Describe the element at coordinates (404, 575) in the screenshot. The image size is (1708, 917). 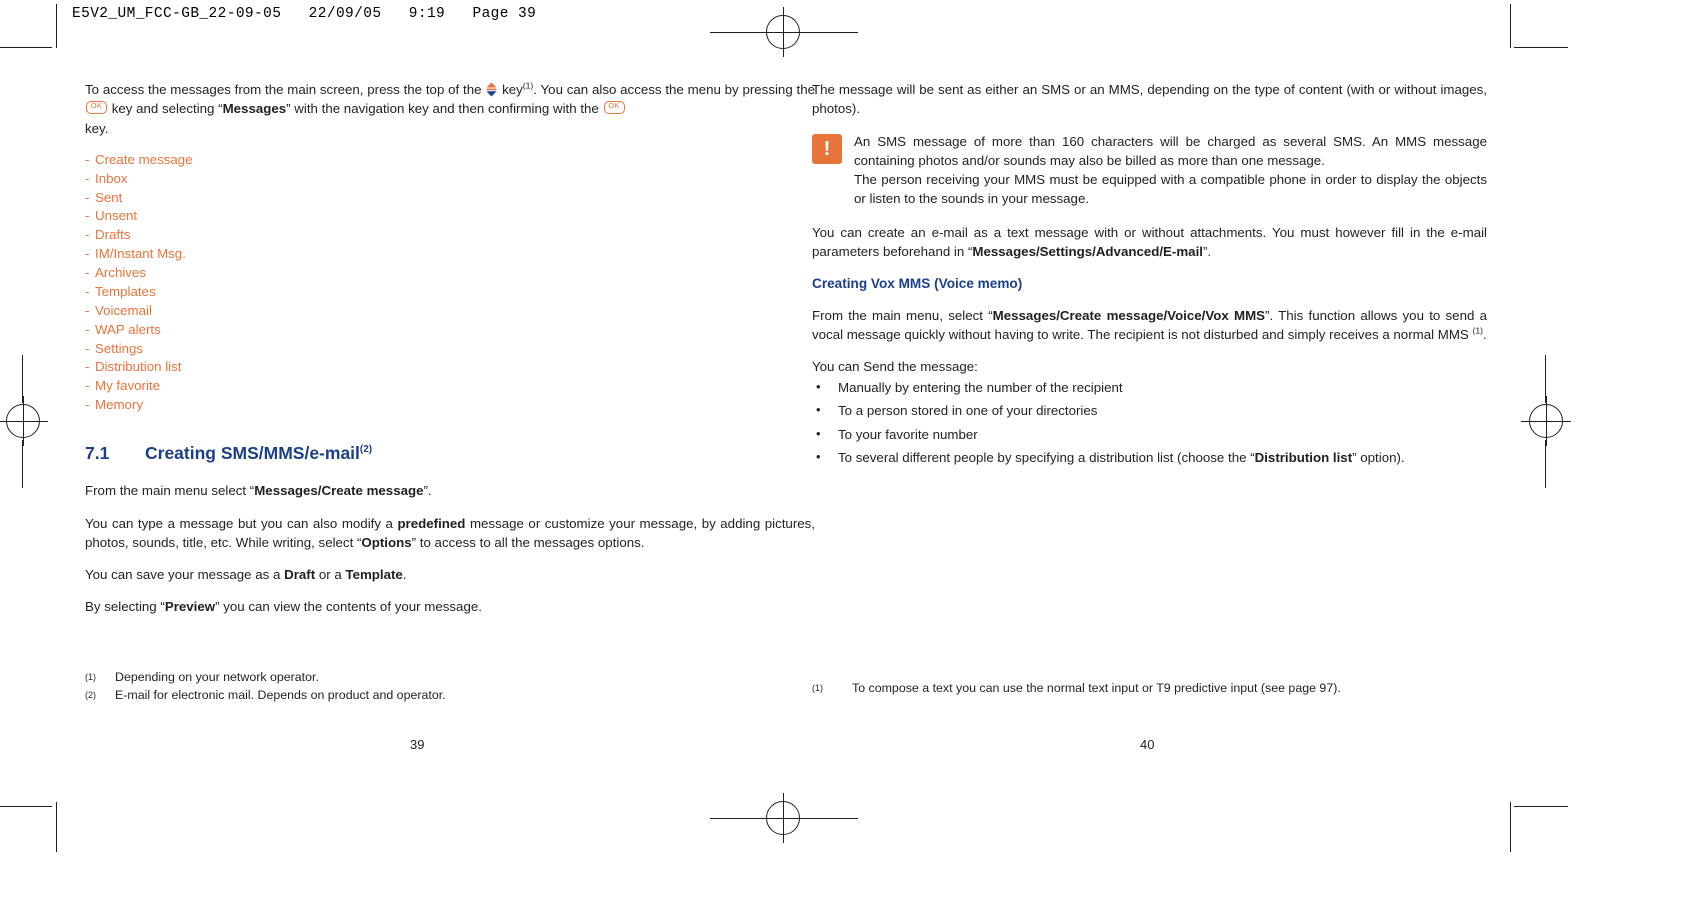
I see `save-text-3: .` at that location.